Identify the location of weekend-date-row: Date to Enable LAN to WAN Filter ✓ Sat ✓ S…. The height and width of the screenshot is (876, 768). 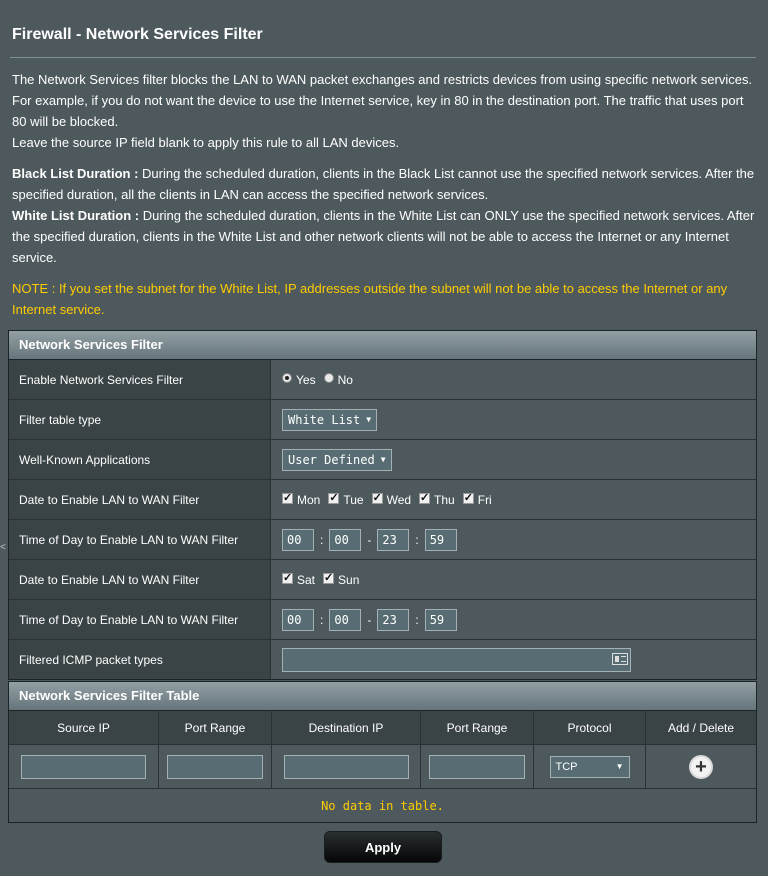
(382, 580).